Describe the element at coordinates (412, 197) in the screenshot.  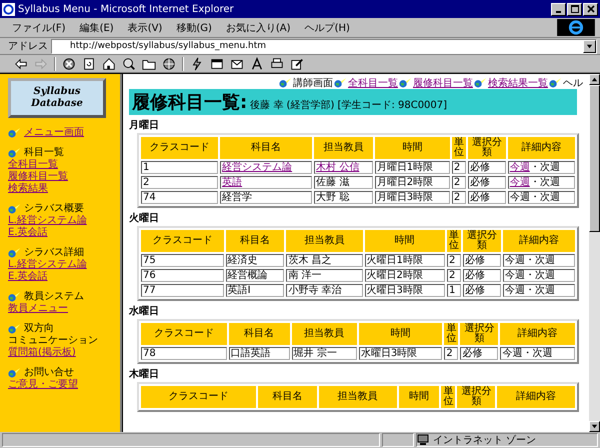
I see `table-cell: 月曜日3時限` at that location.